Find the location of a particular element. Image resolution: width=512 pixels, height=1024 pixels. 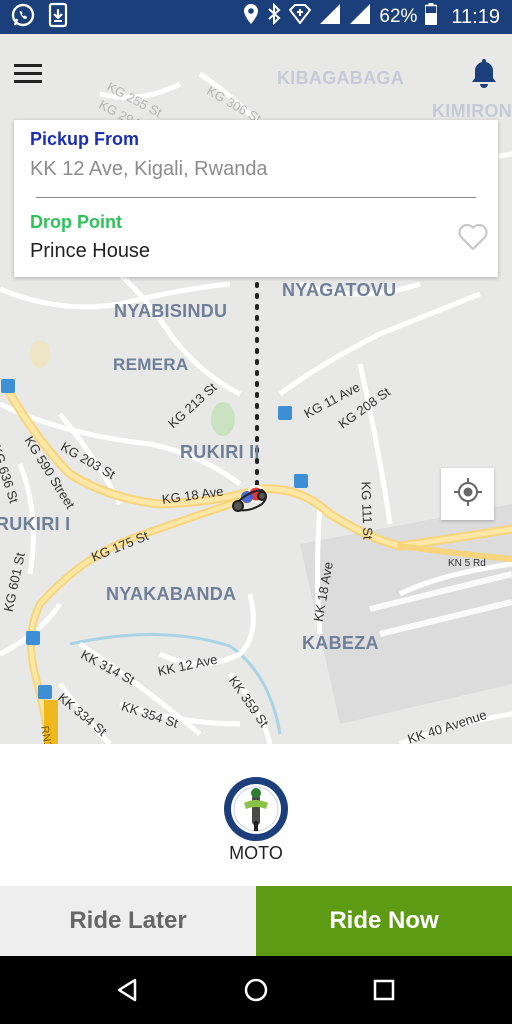

street-label: KN 5 Rd is located at coordinates (467, 563).